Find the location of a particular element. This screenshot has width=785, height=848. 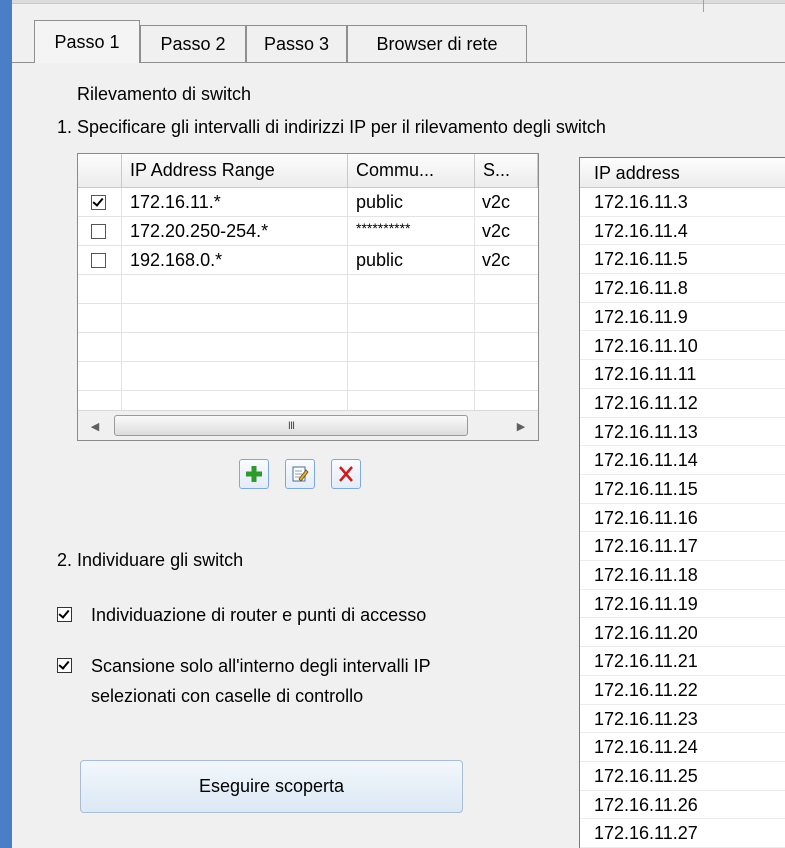

range-cell: 192.168.0.* is located at coordinates (176, 260).